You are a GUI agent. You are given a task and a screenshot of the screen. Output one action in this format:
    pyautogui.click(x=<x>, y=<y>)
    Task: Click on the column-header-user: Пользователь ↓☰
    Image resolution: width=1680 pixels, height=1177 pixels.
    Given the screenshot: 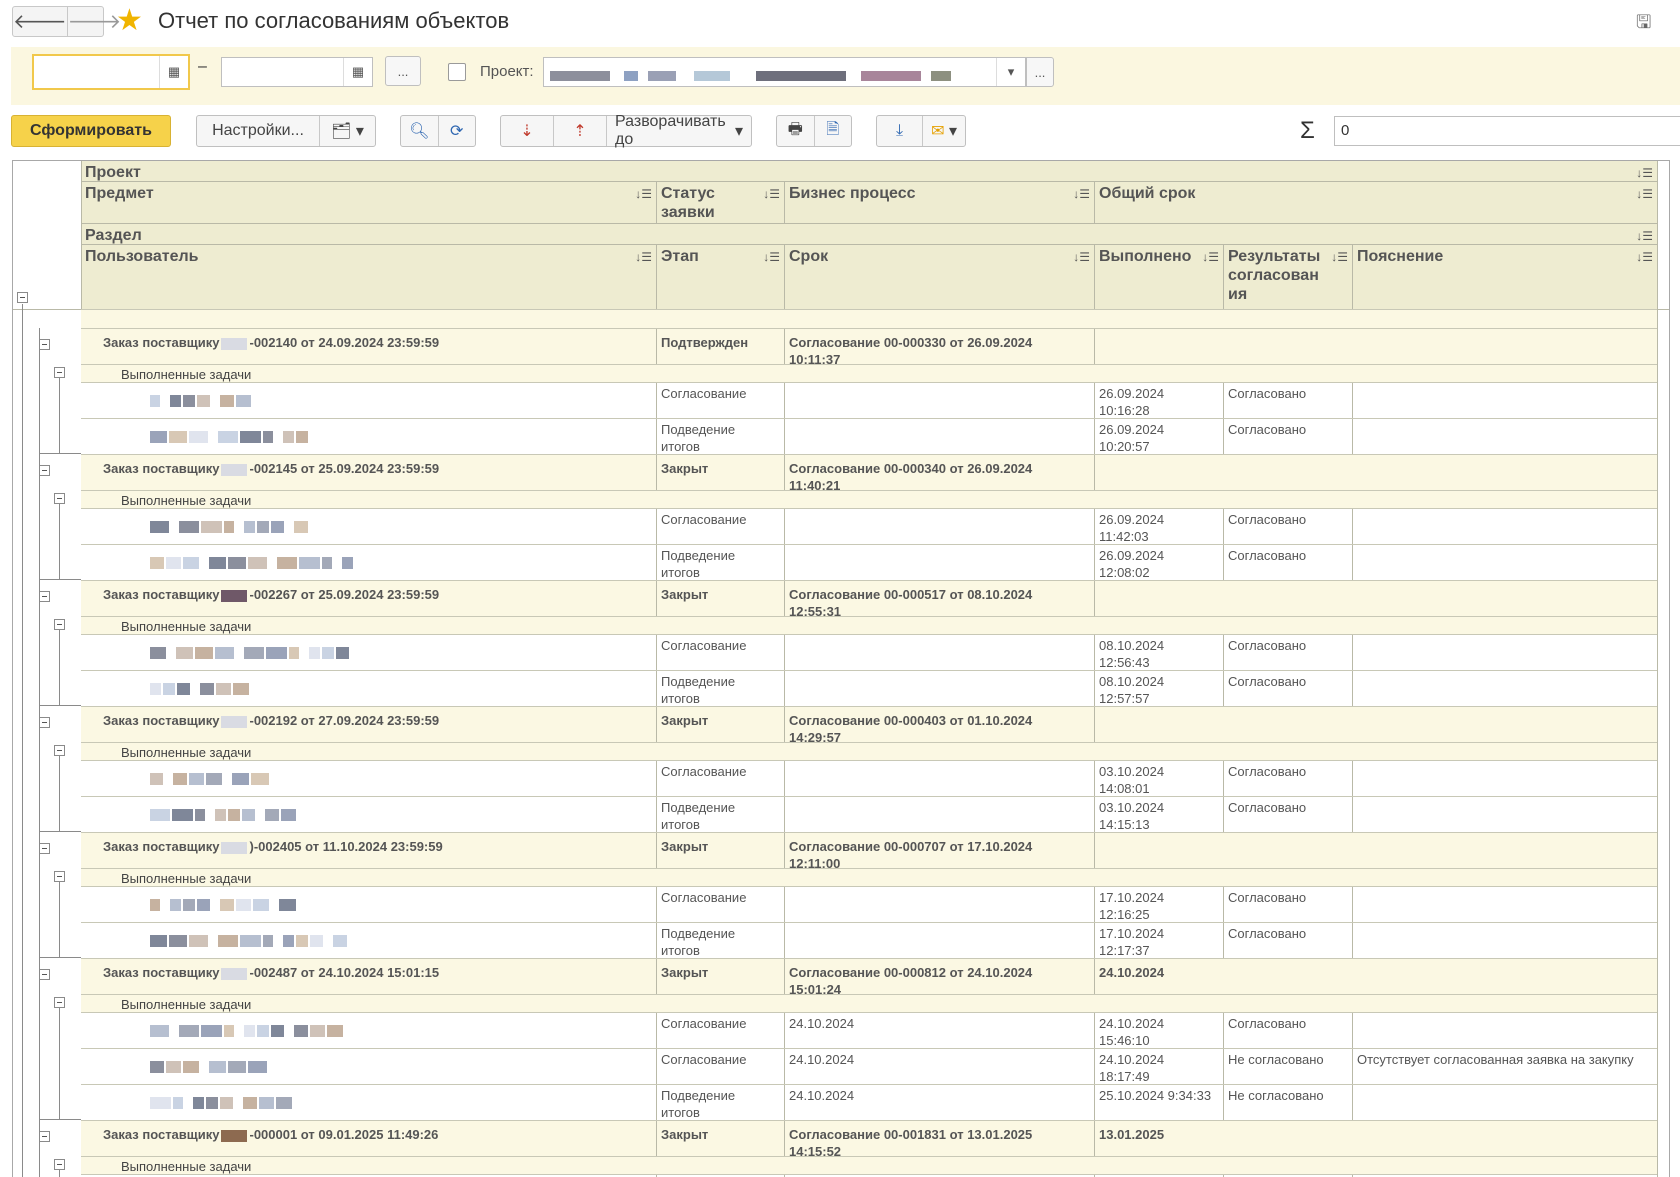 What is the action you would take?
    pyautogui.click(x=368, y=277)
    